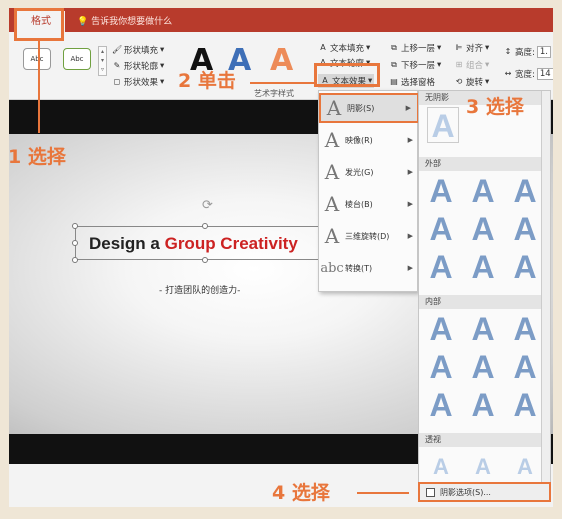  What do you see at coordinates (359, 204) in the screenshot?
I see `menu-item-bevel-label: 棱台(B)` at bounding box center [359, 204].